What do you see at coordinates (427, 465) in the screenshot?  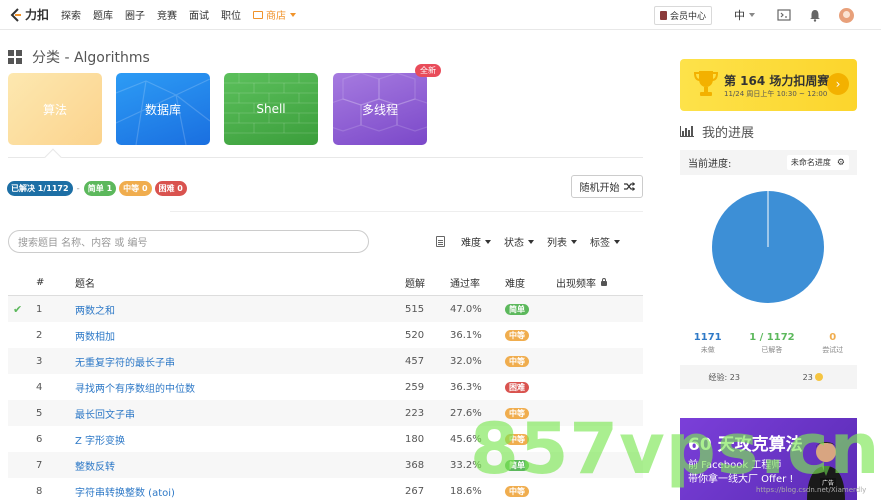 I see `row-solutions: 368` at bounding box center [427, 465].